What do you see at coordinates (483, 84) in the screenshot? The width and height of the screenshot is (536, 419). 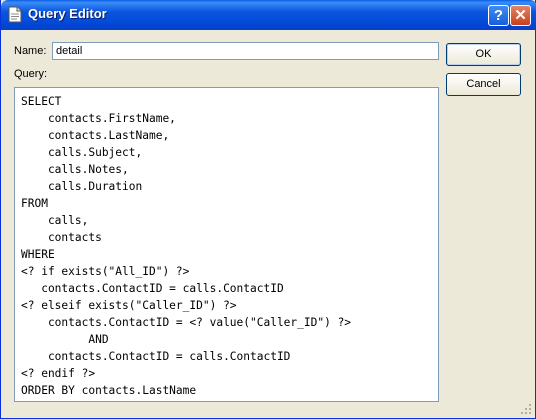 I see `cancel-button: Cancel` at bounding box center [483, 84].